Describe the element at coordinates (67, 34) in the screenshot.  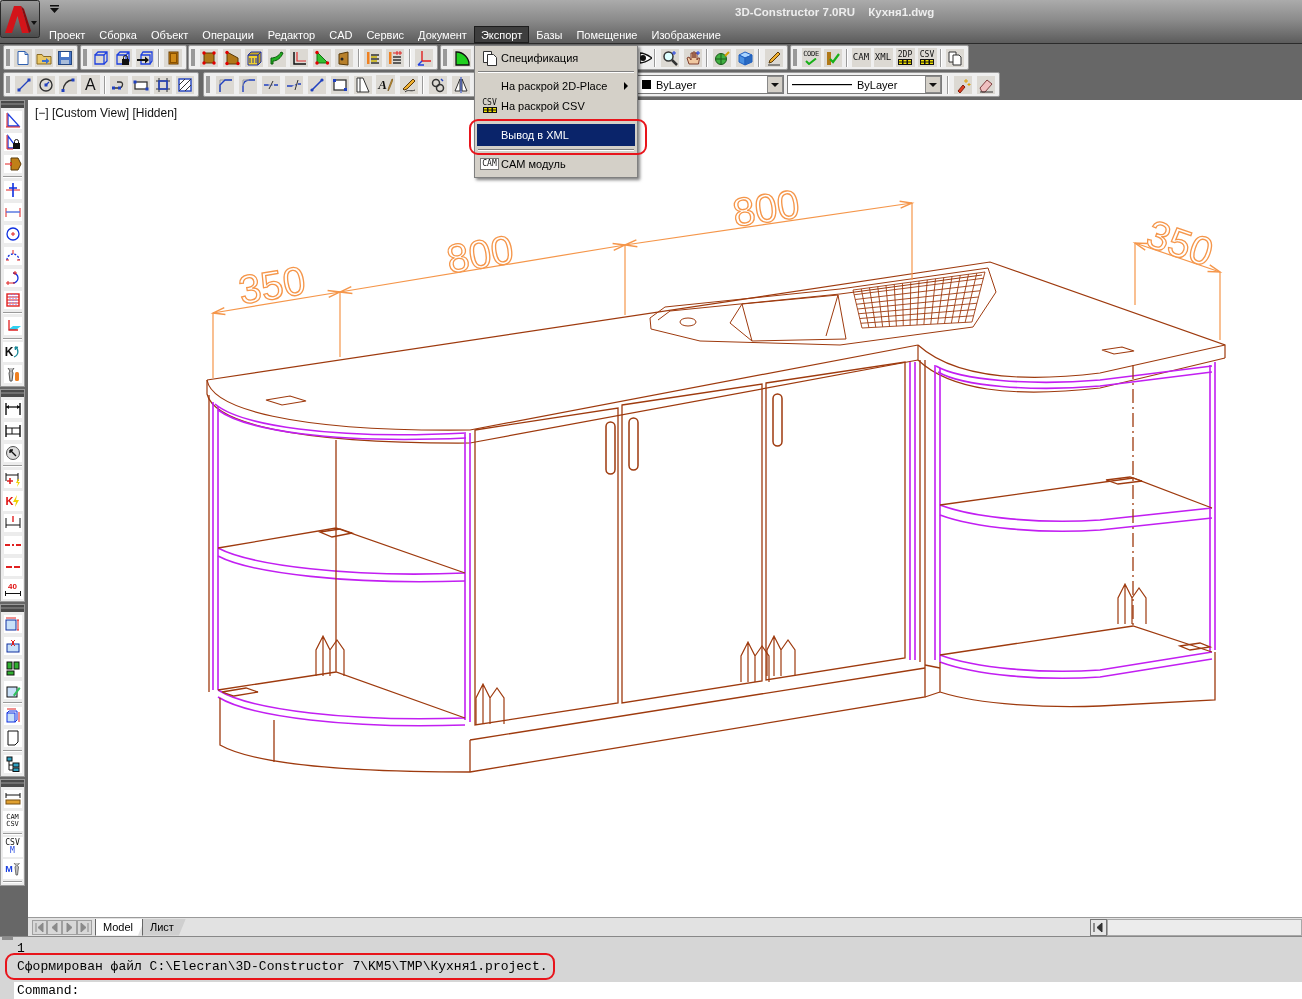
I see `menu-item: Проект` at that location.